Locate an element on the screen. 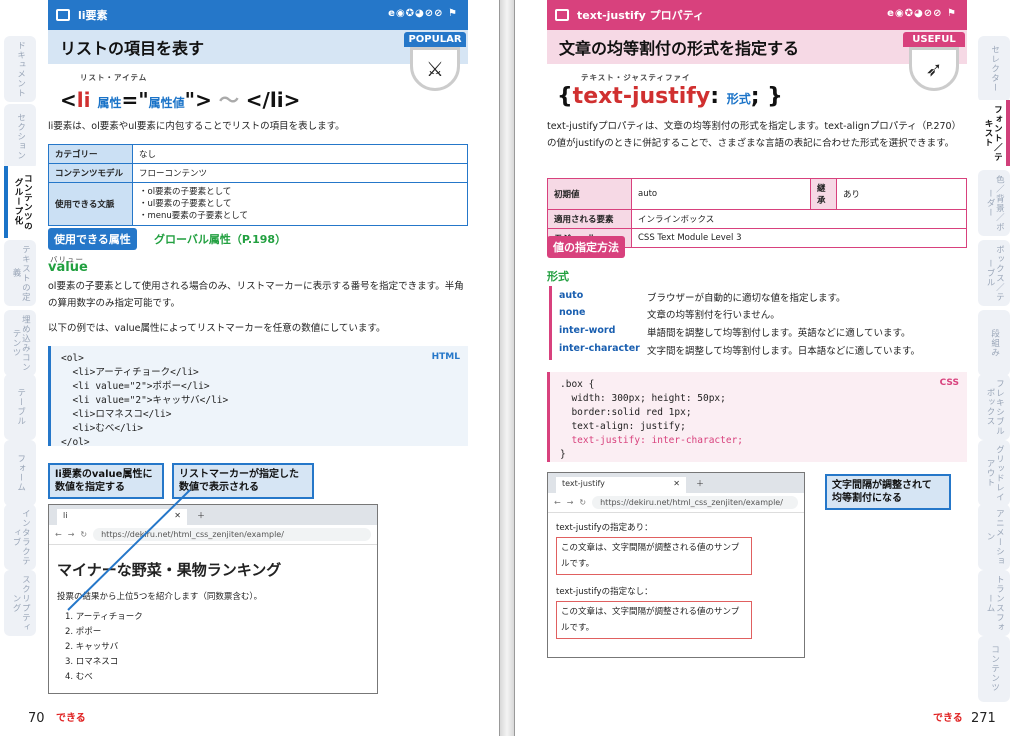 The image size is (1014, 736). code-line: <li value="2">ポポー</li> is located at coordinates (135, 386).